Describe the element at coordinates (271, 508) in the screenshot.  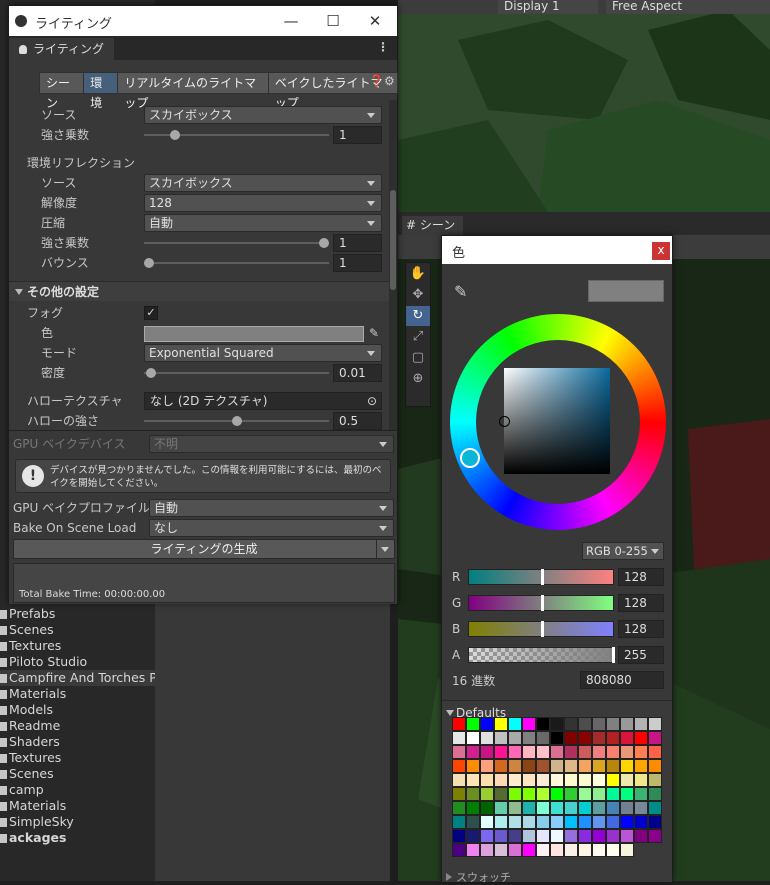
I see `gpu-profile-dropdown: 自動` at that location.